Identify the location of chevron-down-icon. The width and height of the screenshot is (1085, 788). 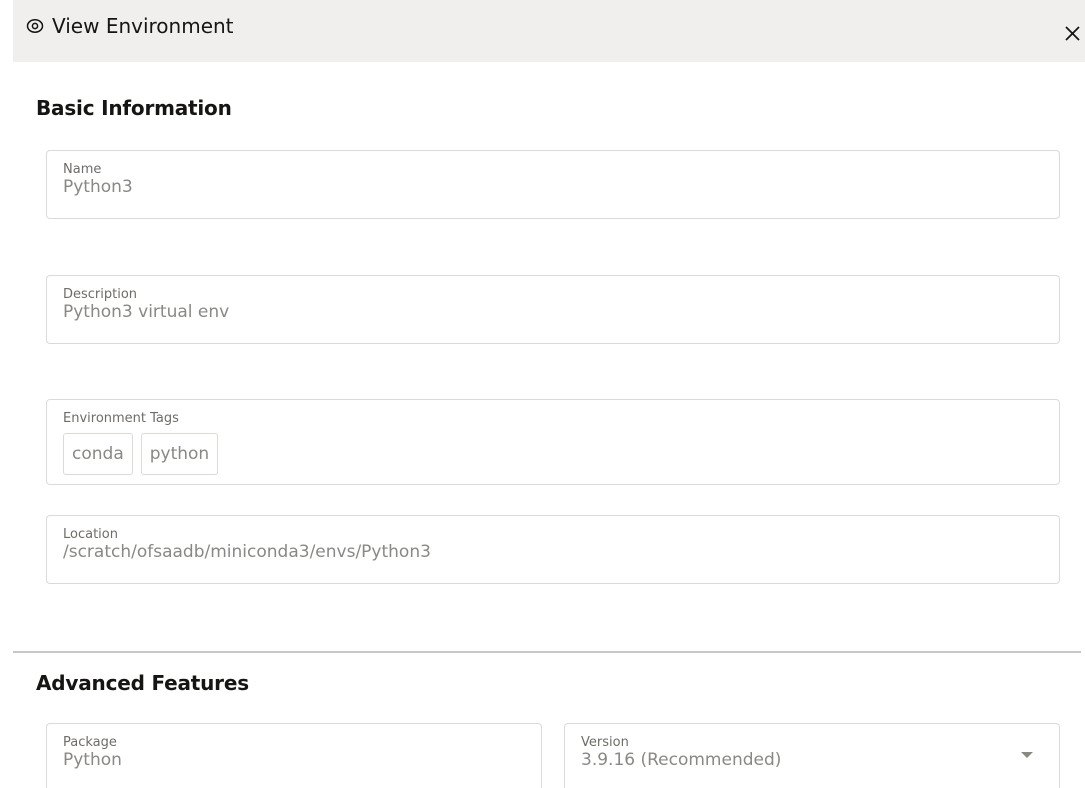
(1027, 755).